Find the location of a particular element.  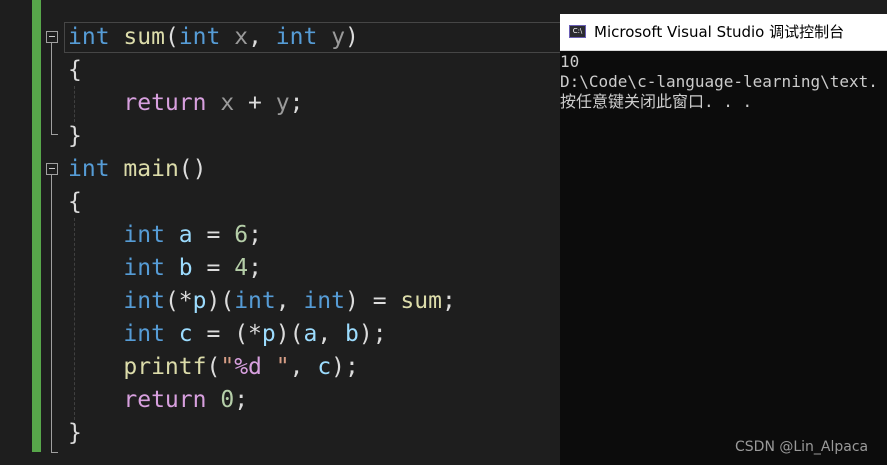

code-line: int b = 4; is located at coordinates (165, 268).